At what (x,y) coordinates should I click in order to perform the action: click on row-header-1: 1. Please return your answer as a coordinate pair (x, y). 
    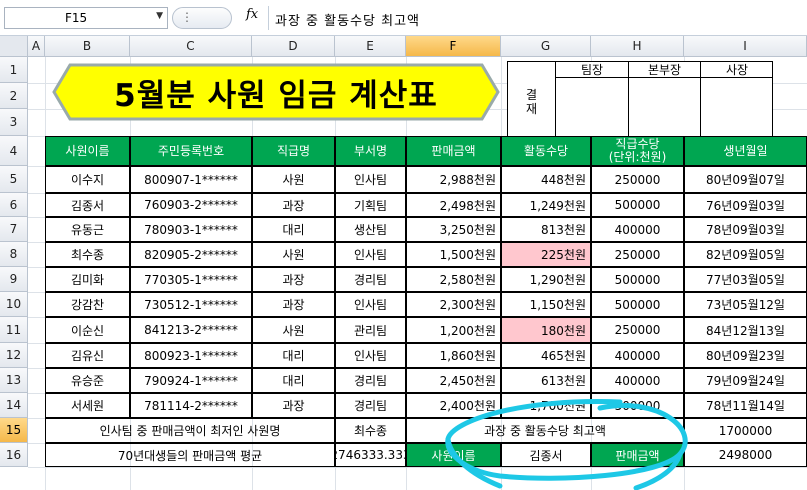
    Looking at the image, I should click on (14, 70).